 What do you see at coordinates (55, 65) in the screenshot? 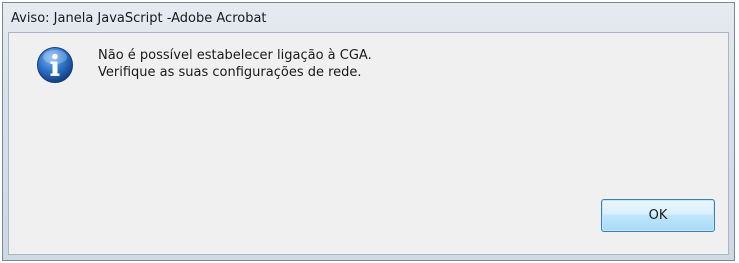
I see `info-icon` at bounding box center [55, 65].